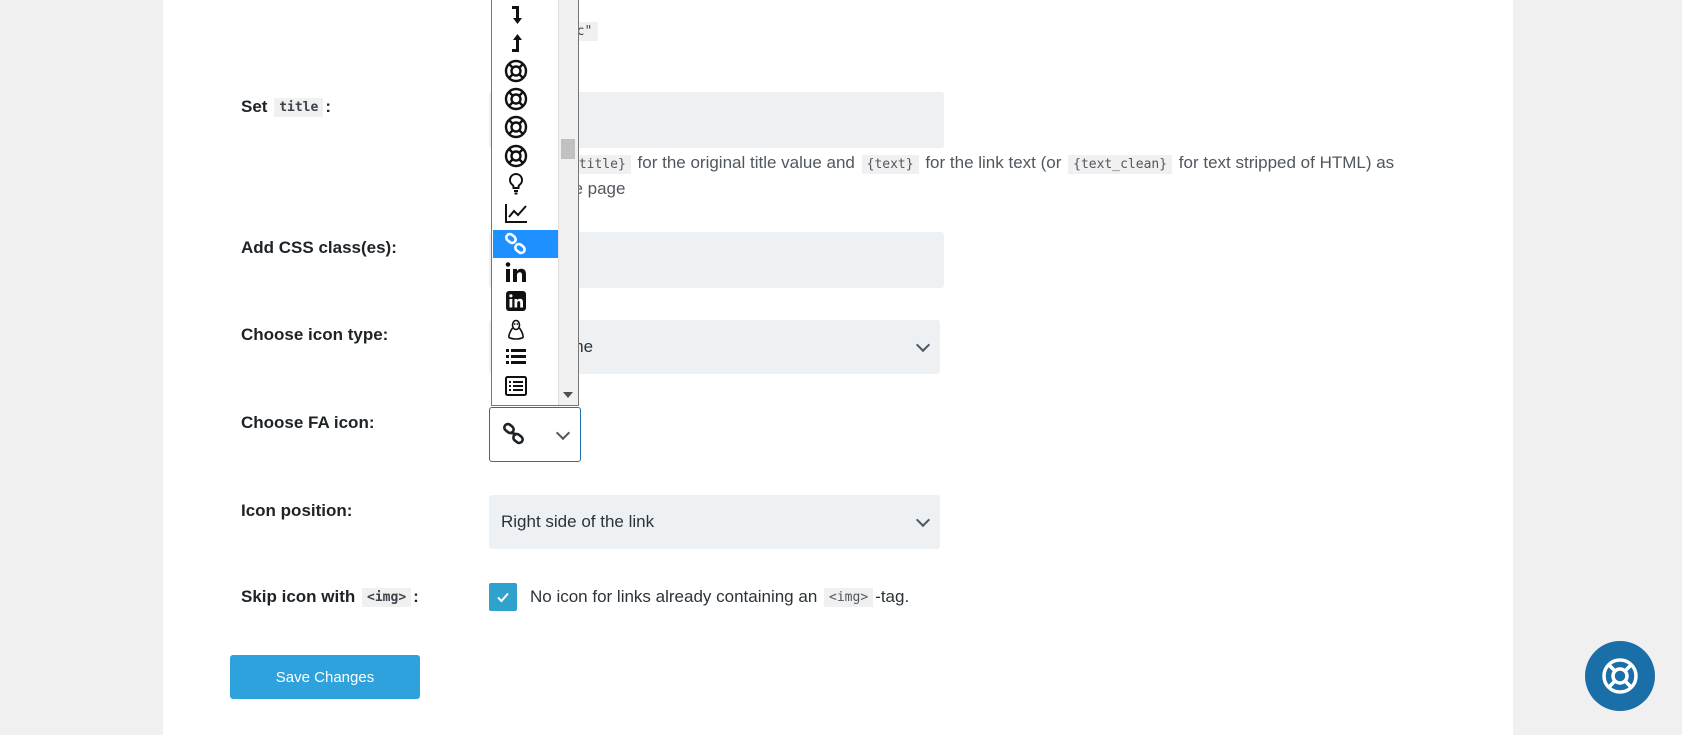  Describe the element at coordinates (516, 386) in the screenshot. I see `list-alt-icon` at that location.